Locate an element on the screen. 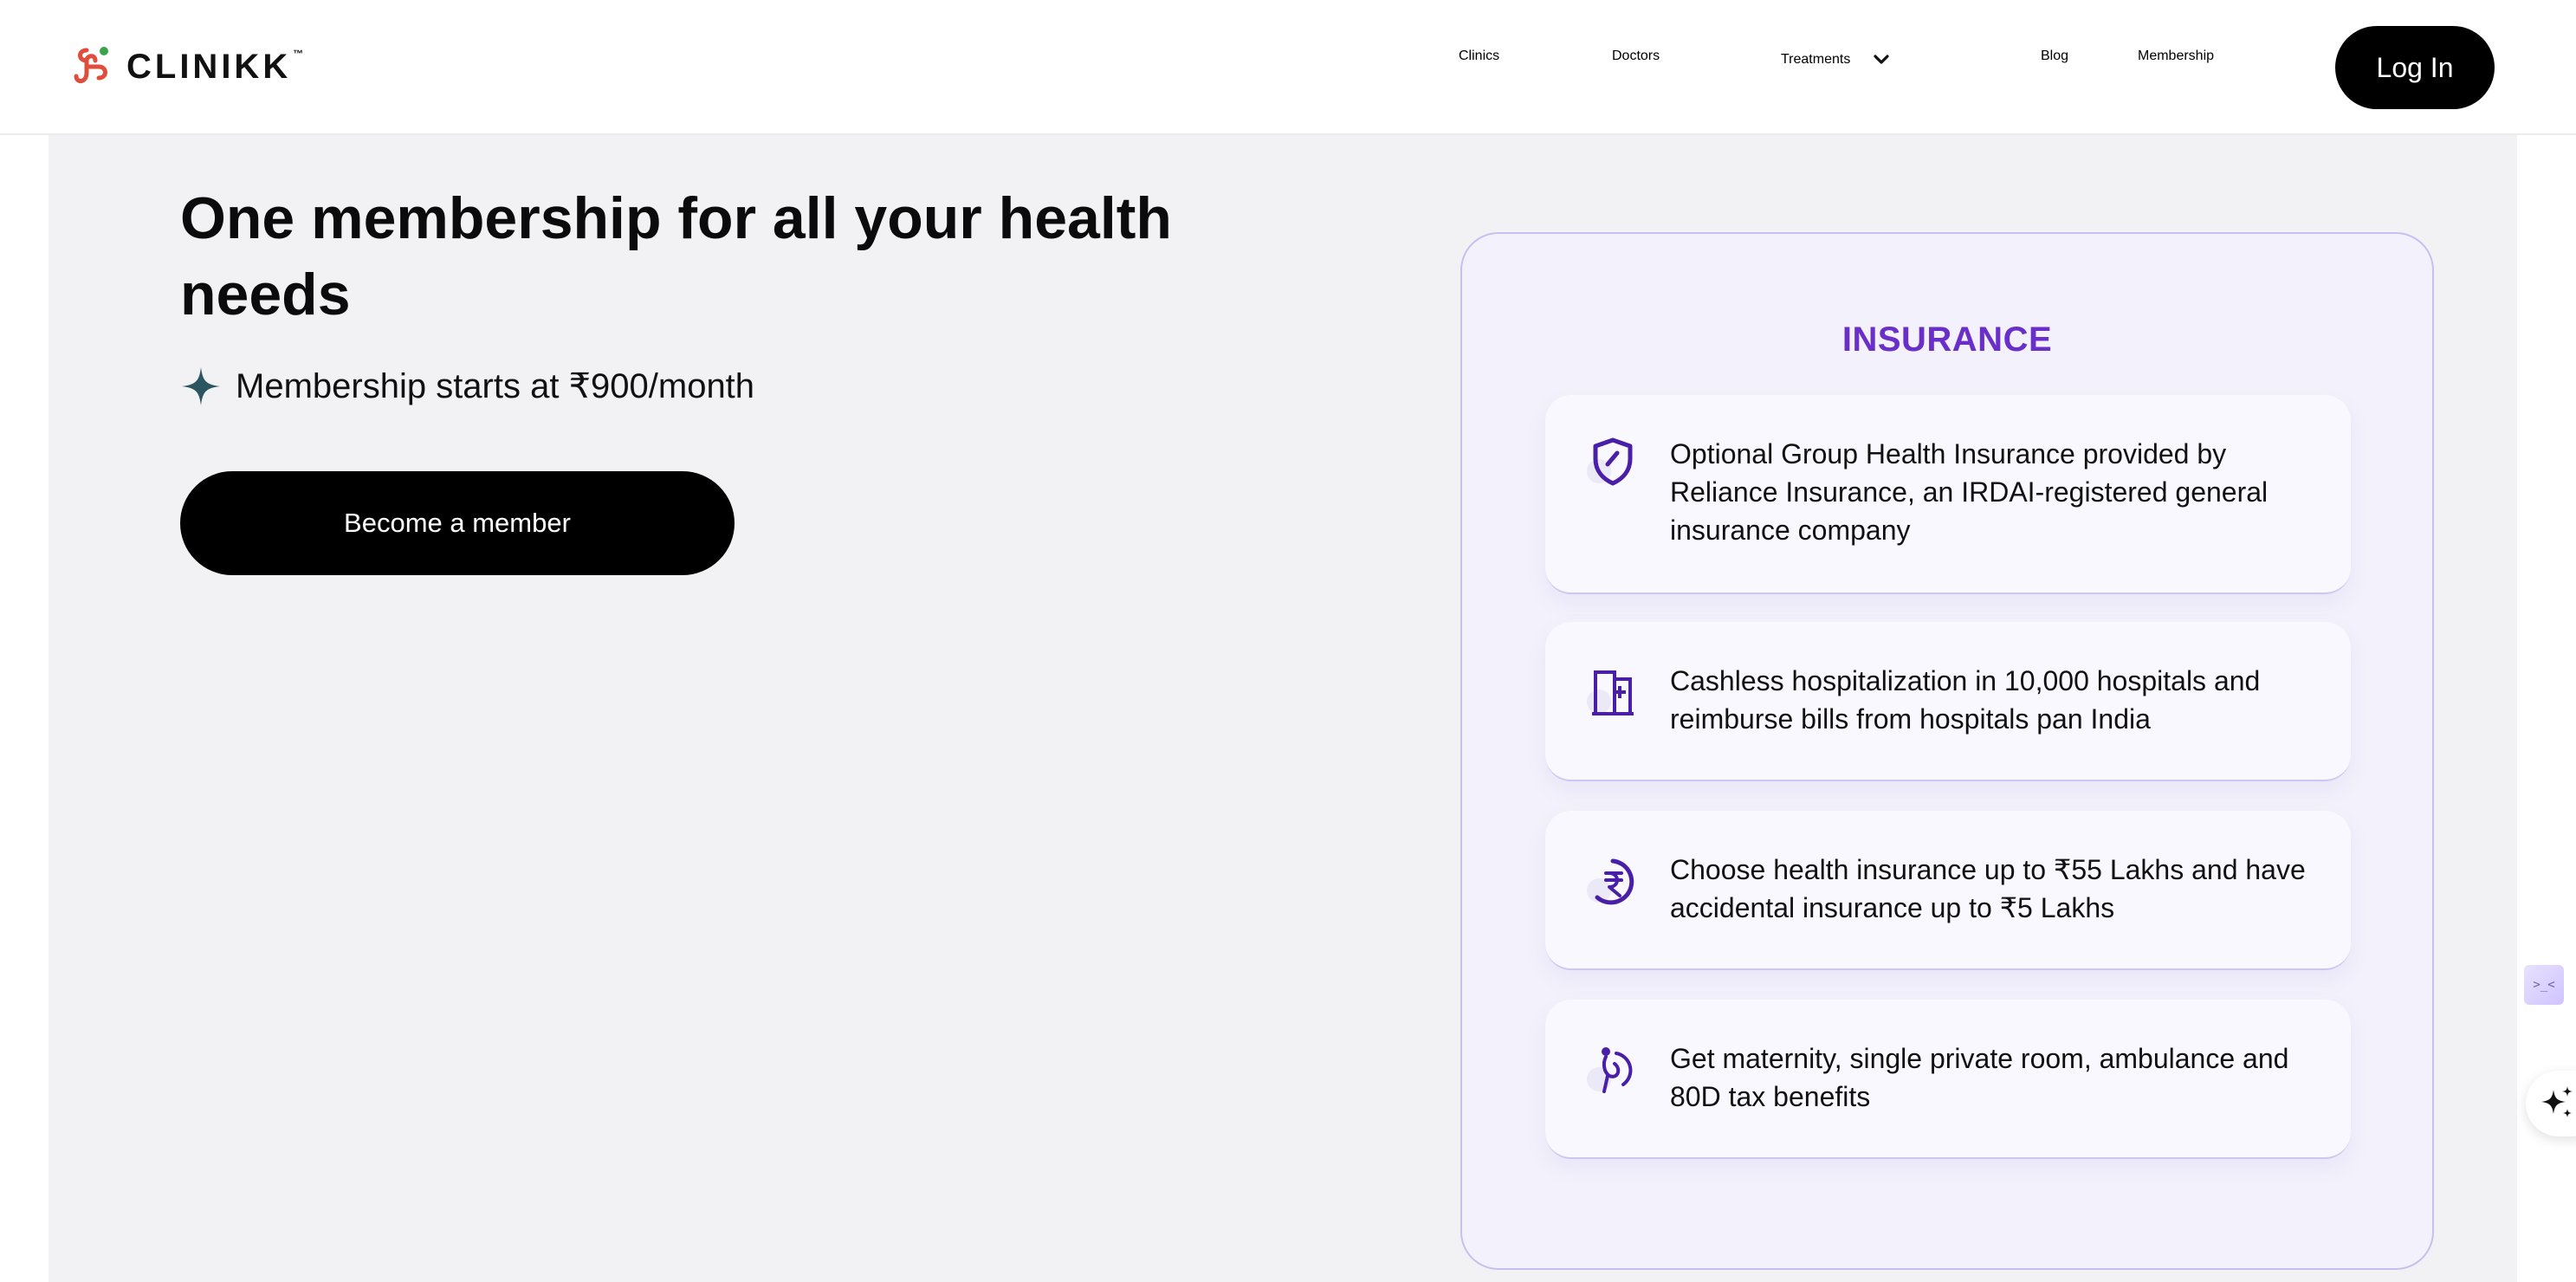 The image size is (2576, 1282). sparkle-icon is located at coordinates (201, 386).